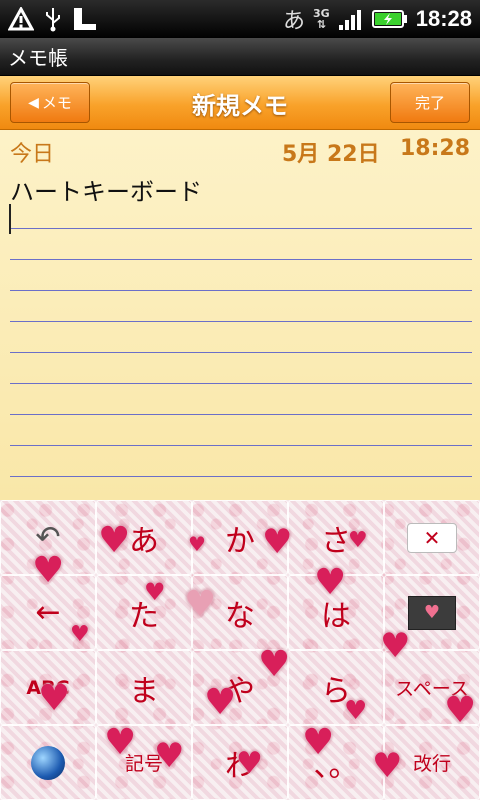 Image resolution: width=480 pixels, height=800 pixels. I want to click on key-ka: か, so click(240, 537).